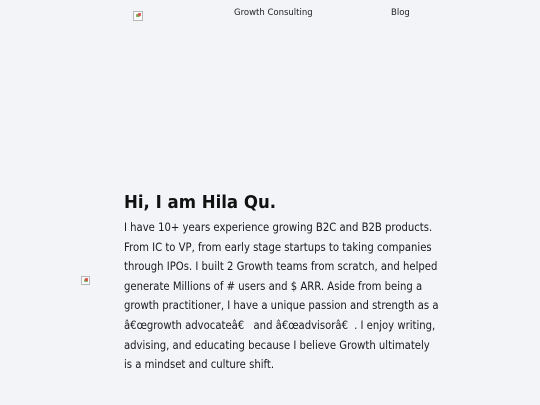 This screenshot has height=405, width=540. Describe the element at coordinates (273, 13) in the screenshot. I see `nav-link-growth-consulting: Growth Consulting` at that location.